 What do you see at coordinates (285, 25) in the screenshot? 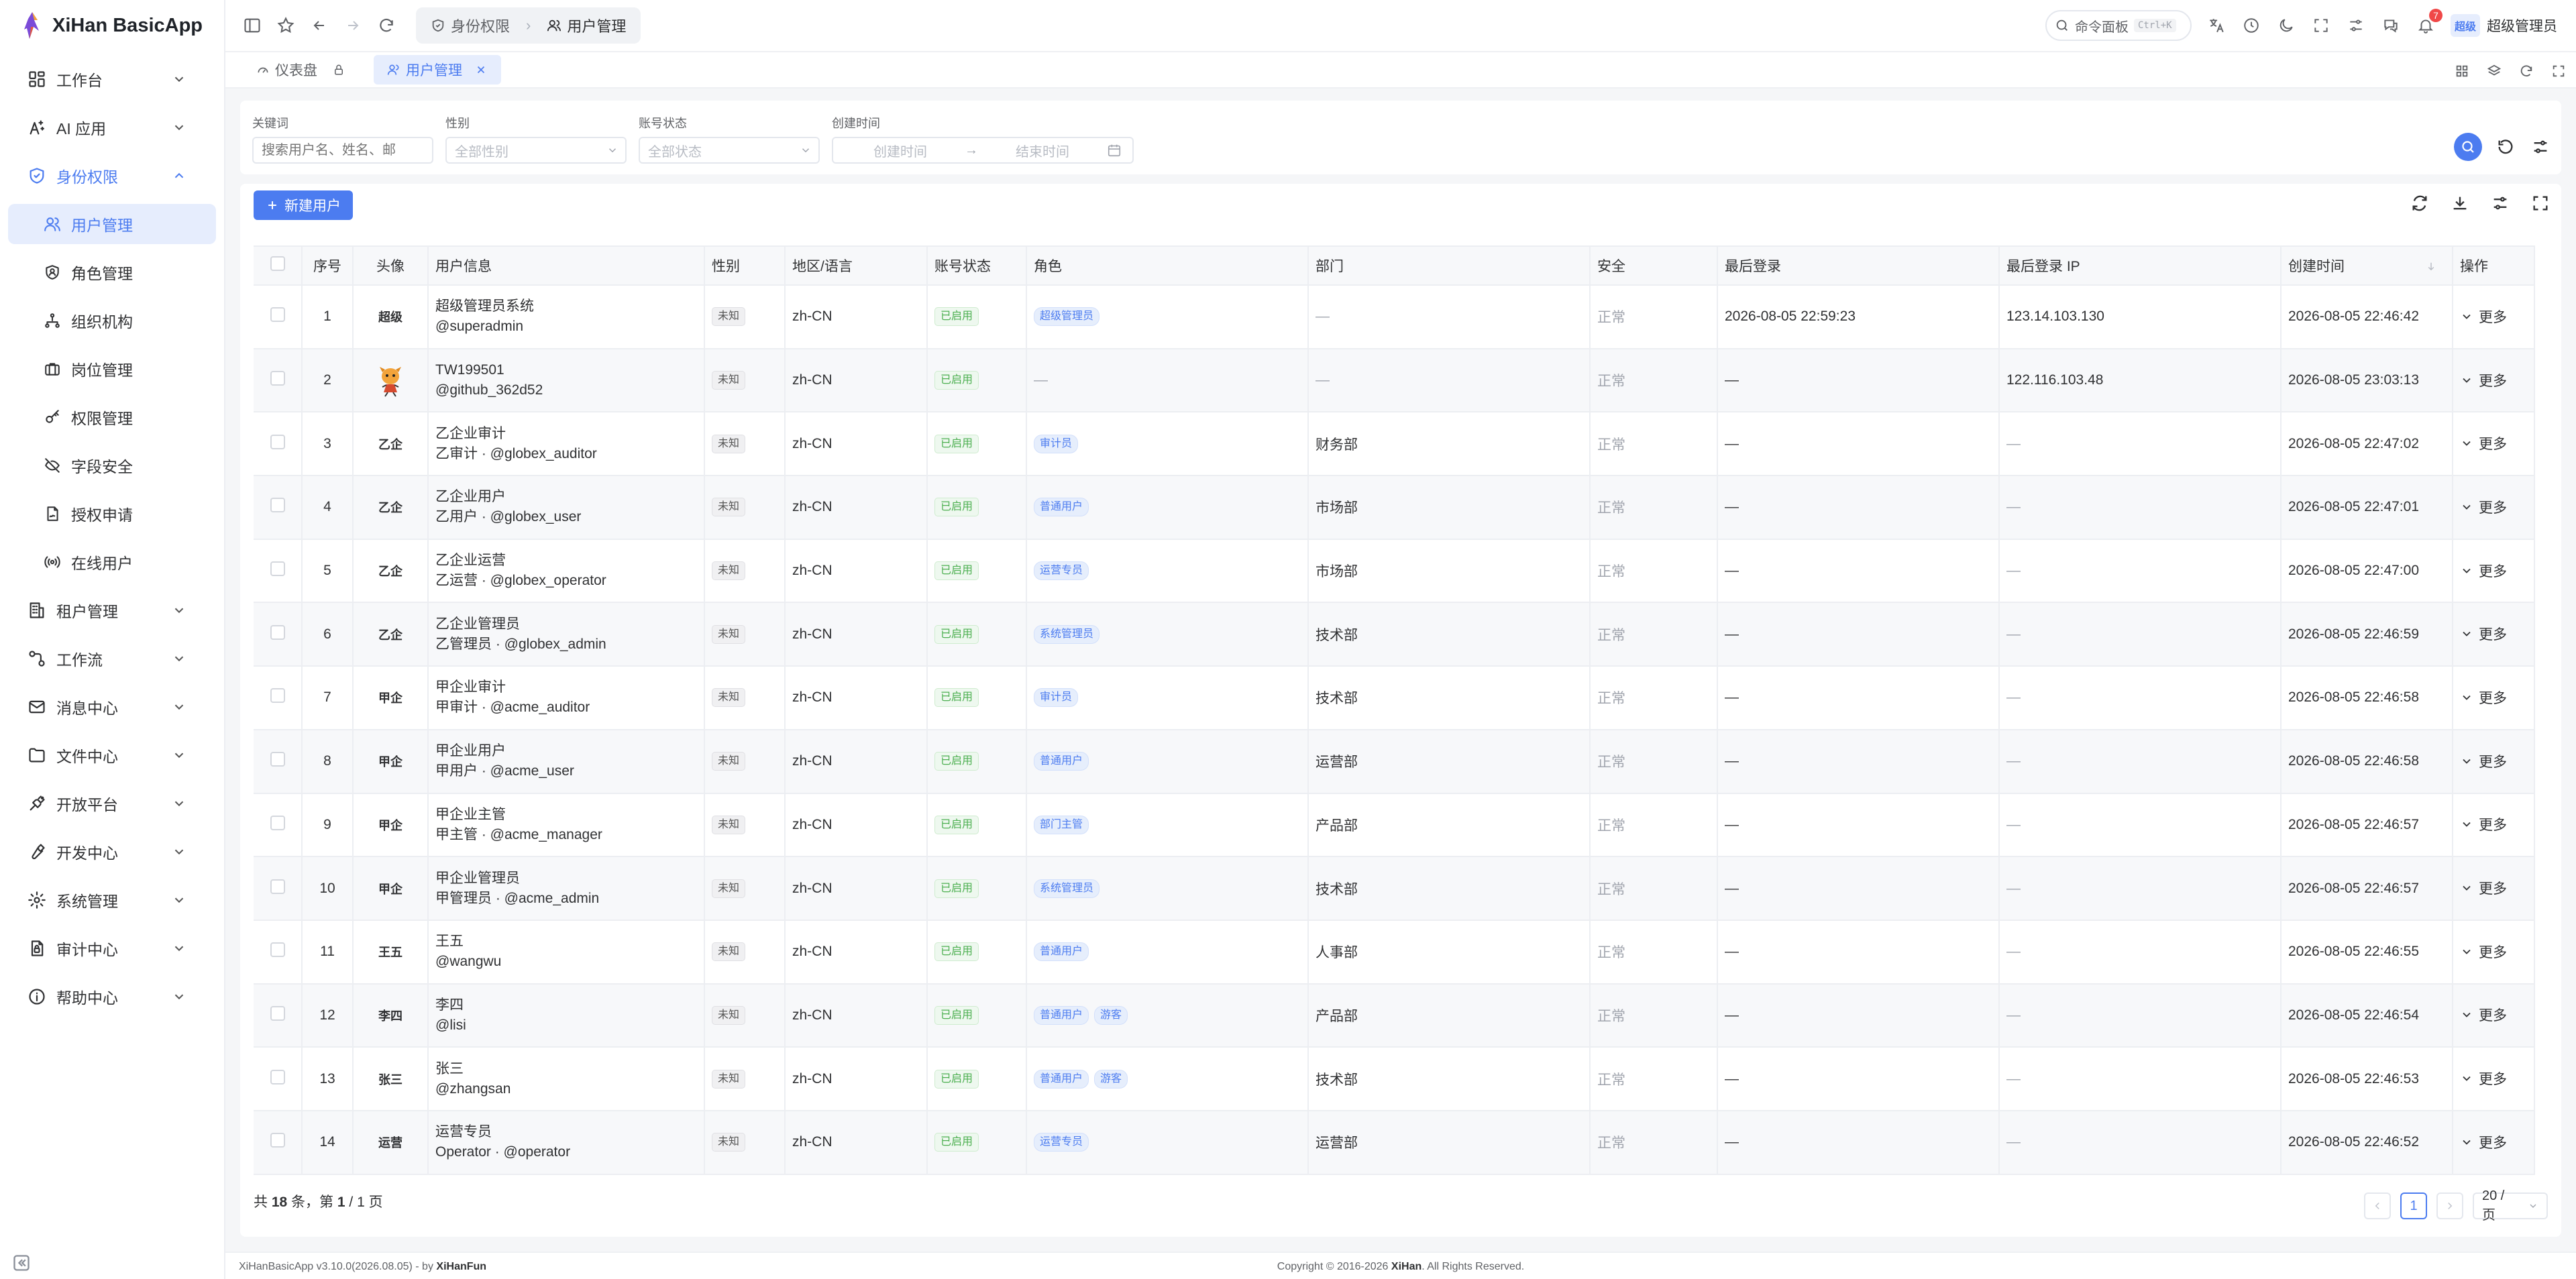
I see `star-icon` at bounding box center [285, 25].